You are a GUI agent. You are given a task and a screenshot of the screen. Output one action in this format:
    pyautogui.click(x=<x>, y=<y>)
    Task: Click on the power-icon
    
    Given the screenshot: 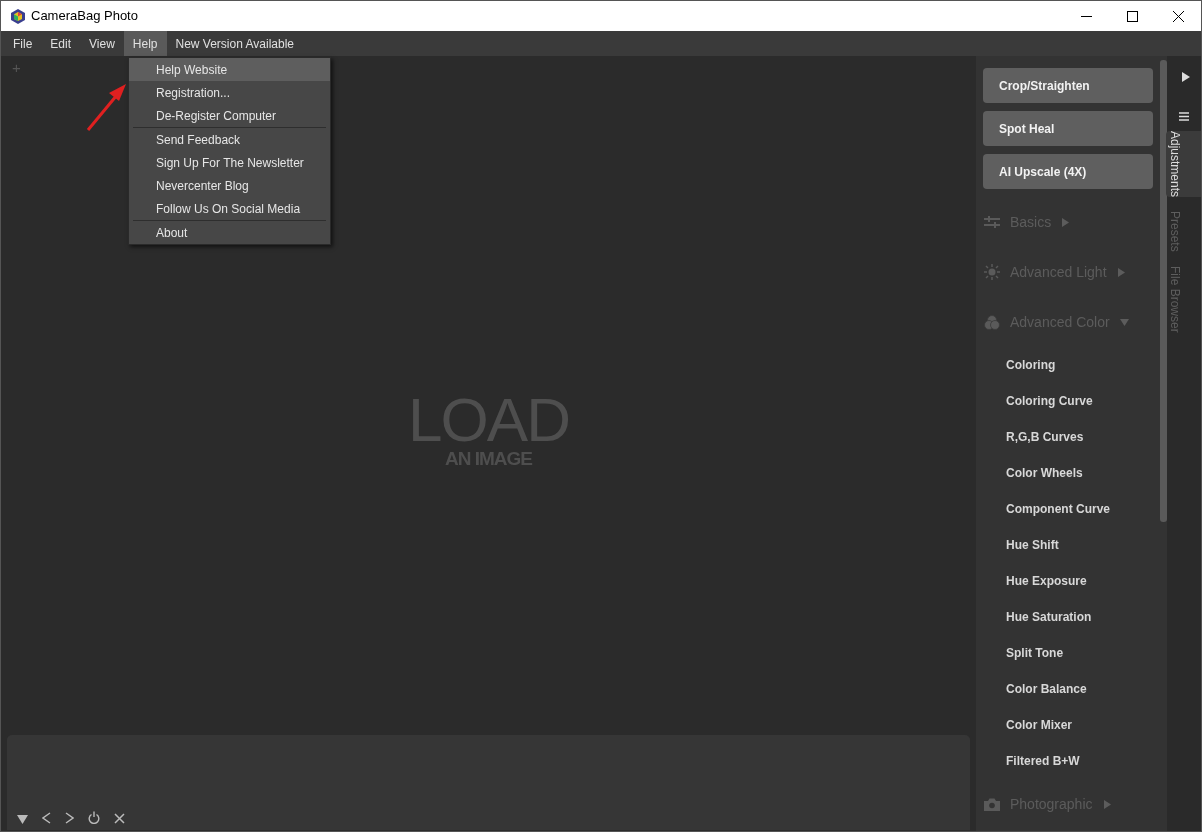 What is the action you would take?
    pyautogui.click(x=94, y=817)
    